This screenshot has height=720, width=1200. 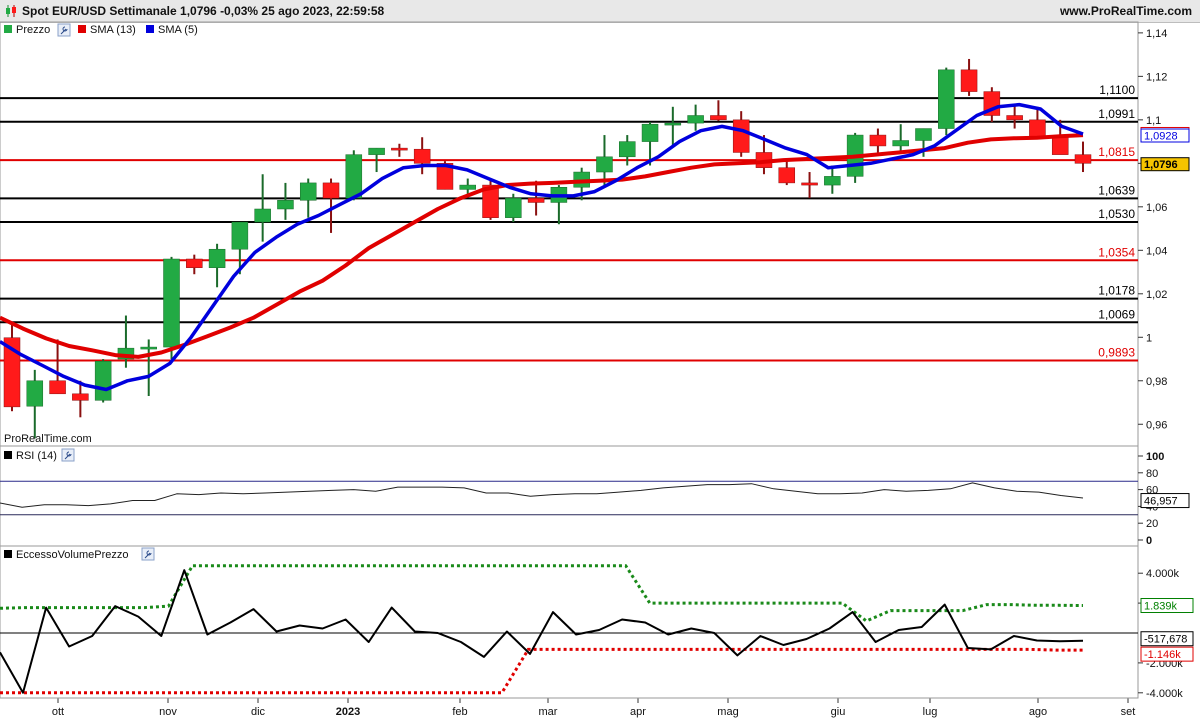 I want to click on price-badge-label: 1,0928, so click(x=1161, y=137).